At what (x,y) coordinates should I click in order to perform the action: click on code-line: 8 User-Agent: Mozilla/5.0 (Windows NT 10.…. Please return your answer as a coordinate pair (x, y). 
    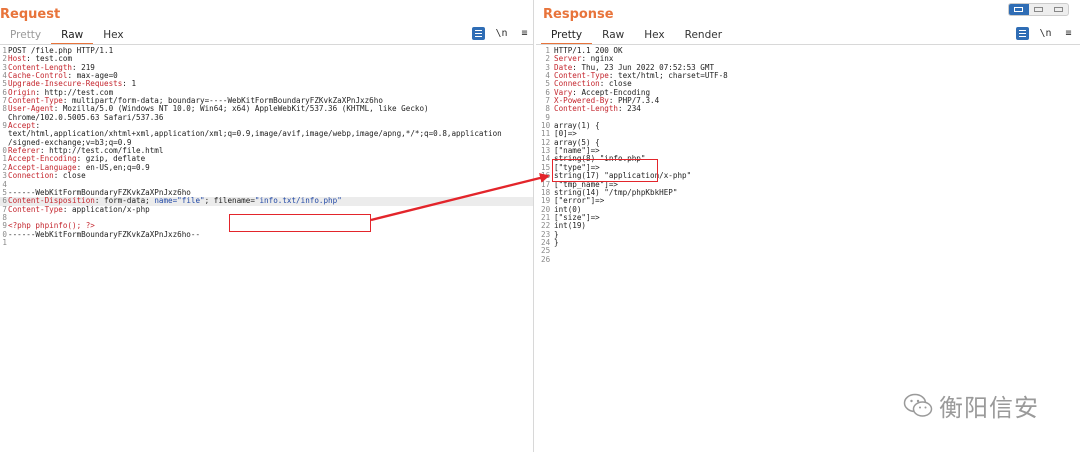
    Looking at the image, I should click on (266, 109).